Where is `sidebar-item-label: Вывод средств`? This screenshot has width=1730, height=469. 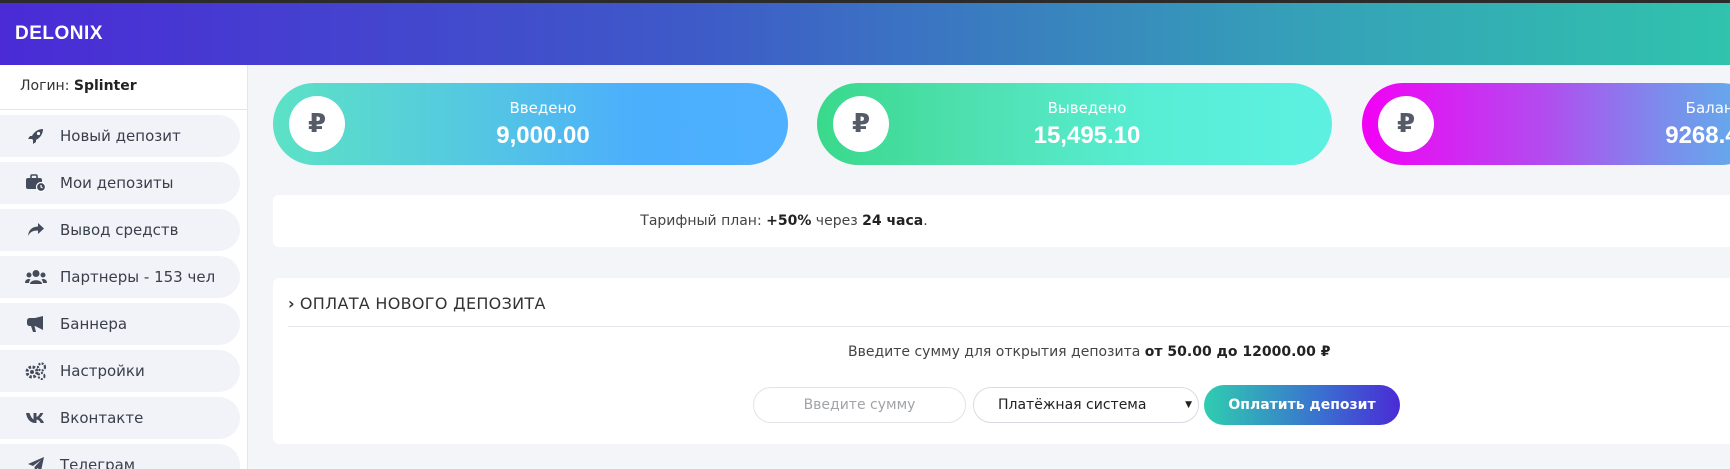 sidebar-item-label: Вывод средств is located at coordinates (119, 230).